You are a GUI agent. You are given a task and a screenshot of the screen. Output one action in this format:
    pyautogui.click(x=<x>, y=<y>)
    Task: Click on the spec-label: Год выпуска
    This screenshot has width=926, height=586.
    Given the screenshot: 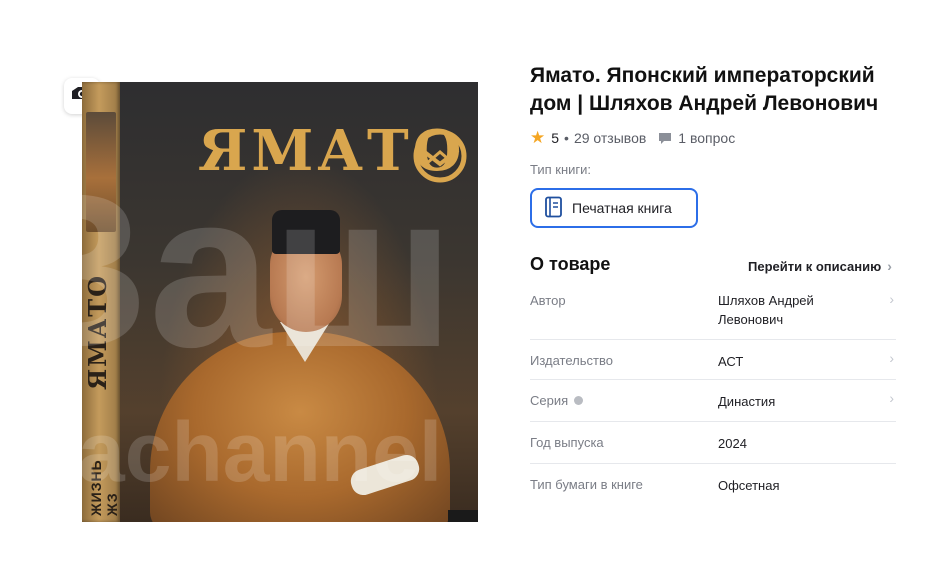 What is the action you would take?
    pyautogui.click(x=567, y=442)
    